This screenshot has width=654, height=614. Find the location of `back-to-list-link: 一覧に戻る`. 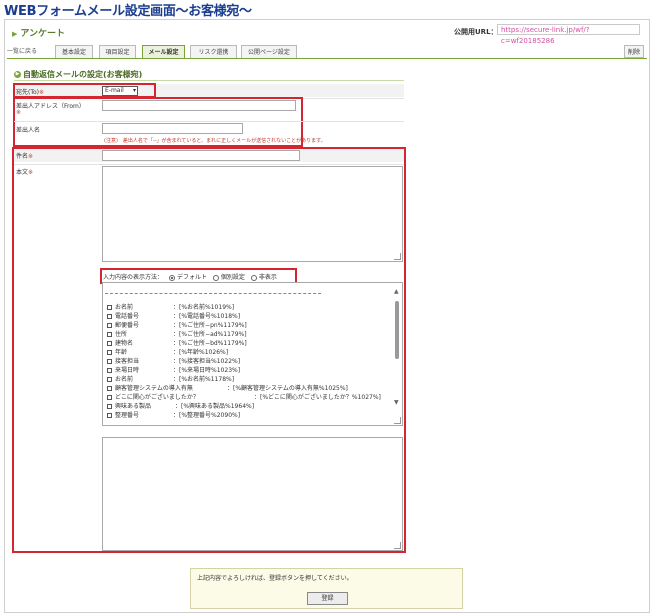

back-to-list-link: 一覧に戻る is located at coordinates (22, 50).